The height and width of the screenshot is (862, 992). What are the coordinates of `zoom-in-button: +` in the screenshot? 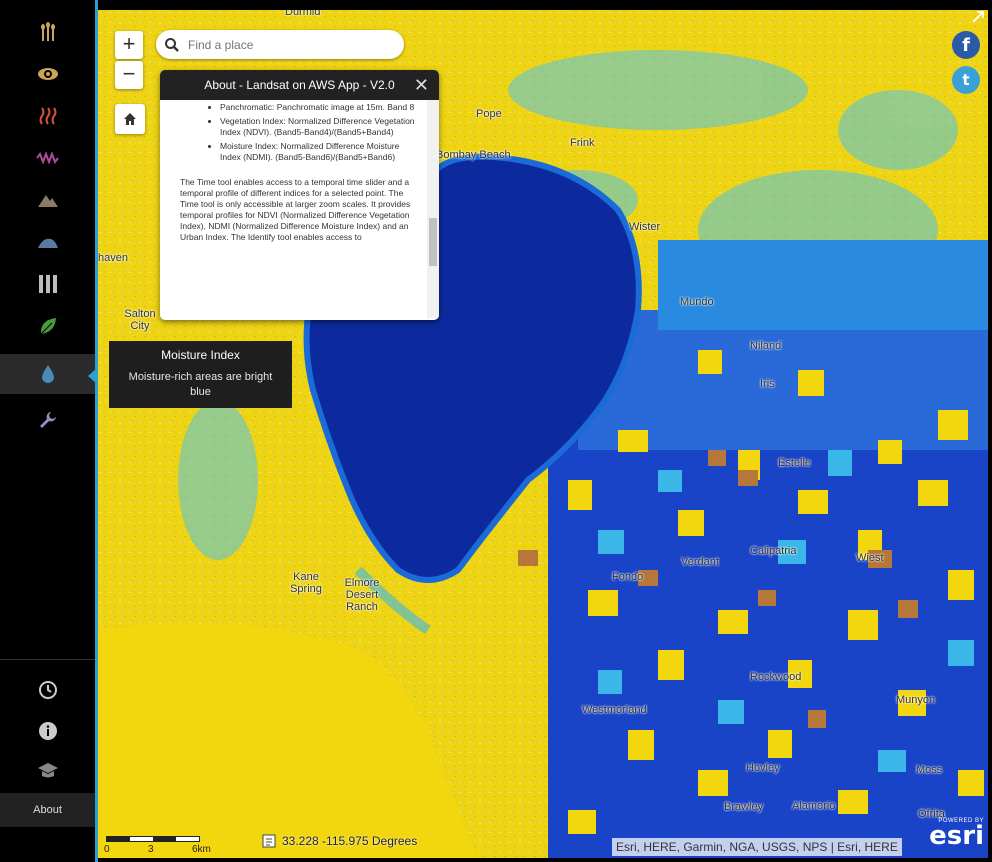 It's located at (129, 45).